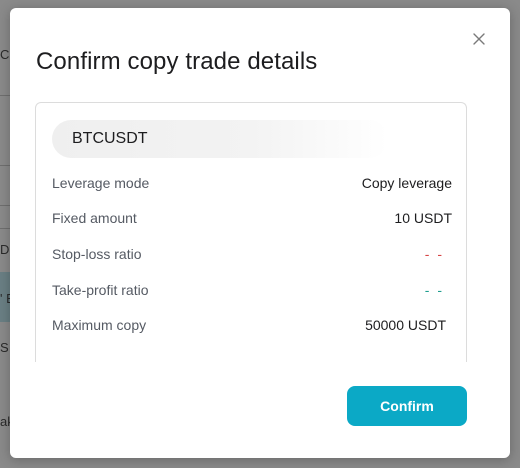 The height and width of the screenshot is (468, 520). Describe the element at coordinates (220, 139) in the screenshot. I see `trading-pair-badge: BTCUSDT` at that location.